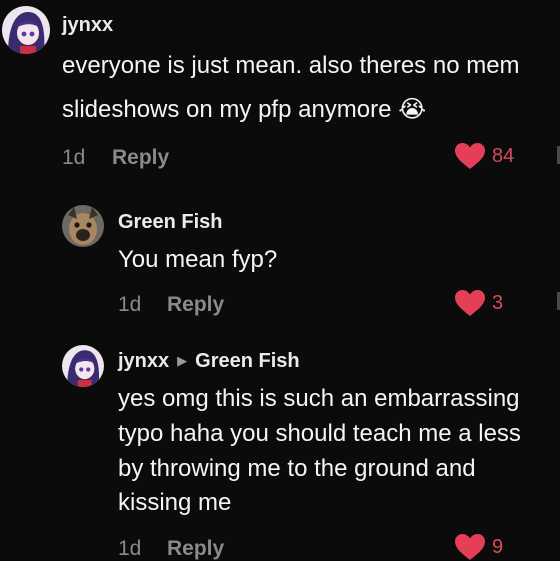  What do you see at coordinates (227, 109) in the screenshot?
I see `comment-text: slideshows on my pfp anymore` at bounding box center [227, 109].